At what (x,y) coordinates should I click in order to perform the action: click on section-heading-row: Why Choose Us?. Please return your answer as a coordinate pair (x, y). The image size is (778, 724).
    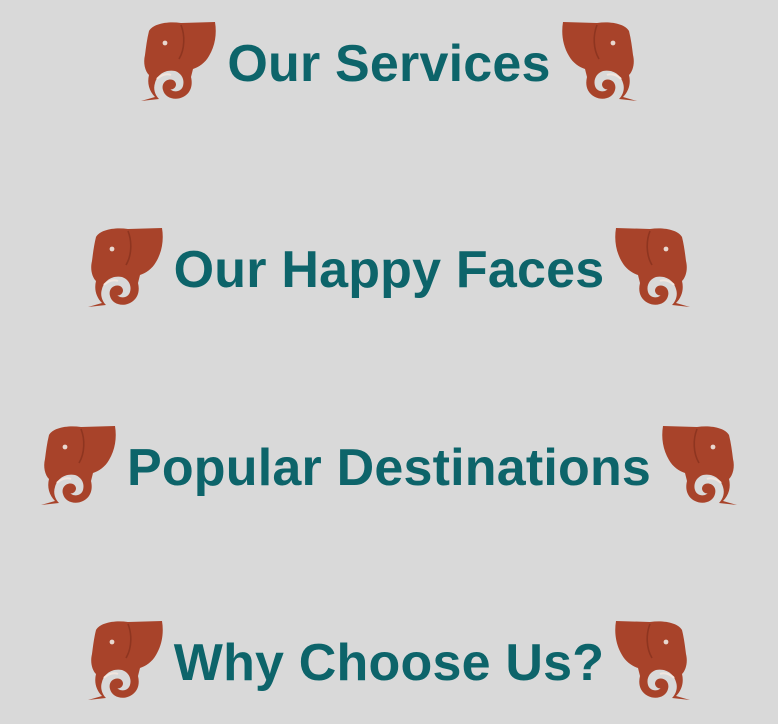
    Looking at the image, I should click on (389, 663).